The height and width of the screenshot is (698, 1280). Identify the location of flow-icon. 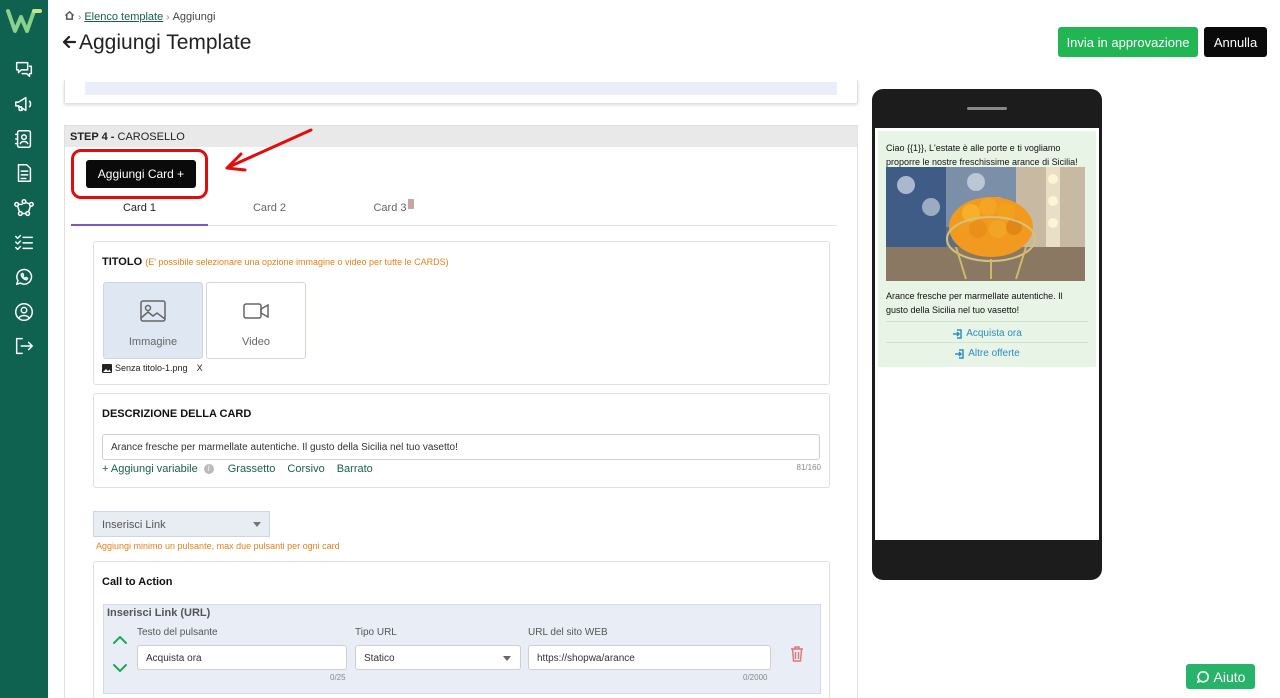
(24, 208).